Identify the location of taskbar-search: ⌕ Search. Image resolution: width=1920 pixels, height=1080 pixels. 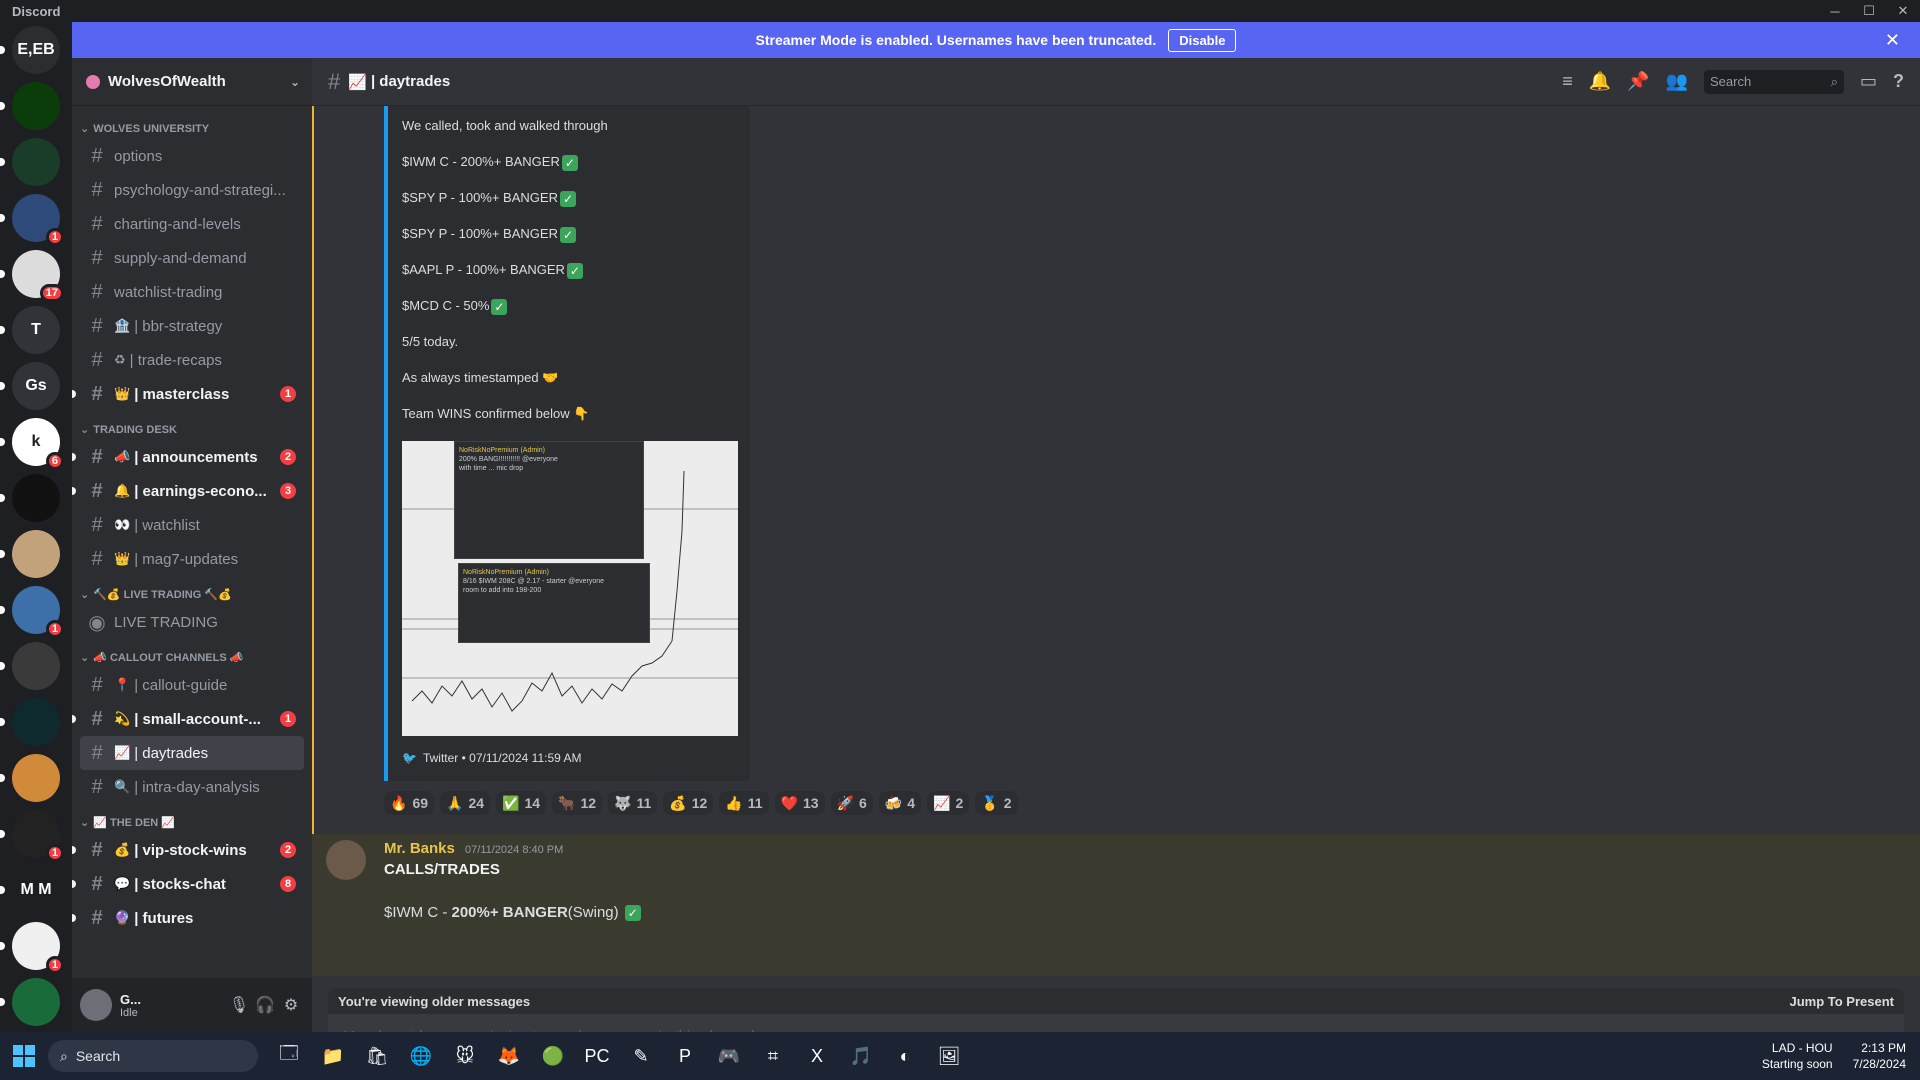
(153, 1056).